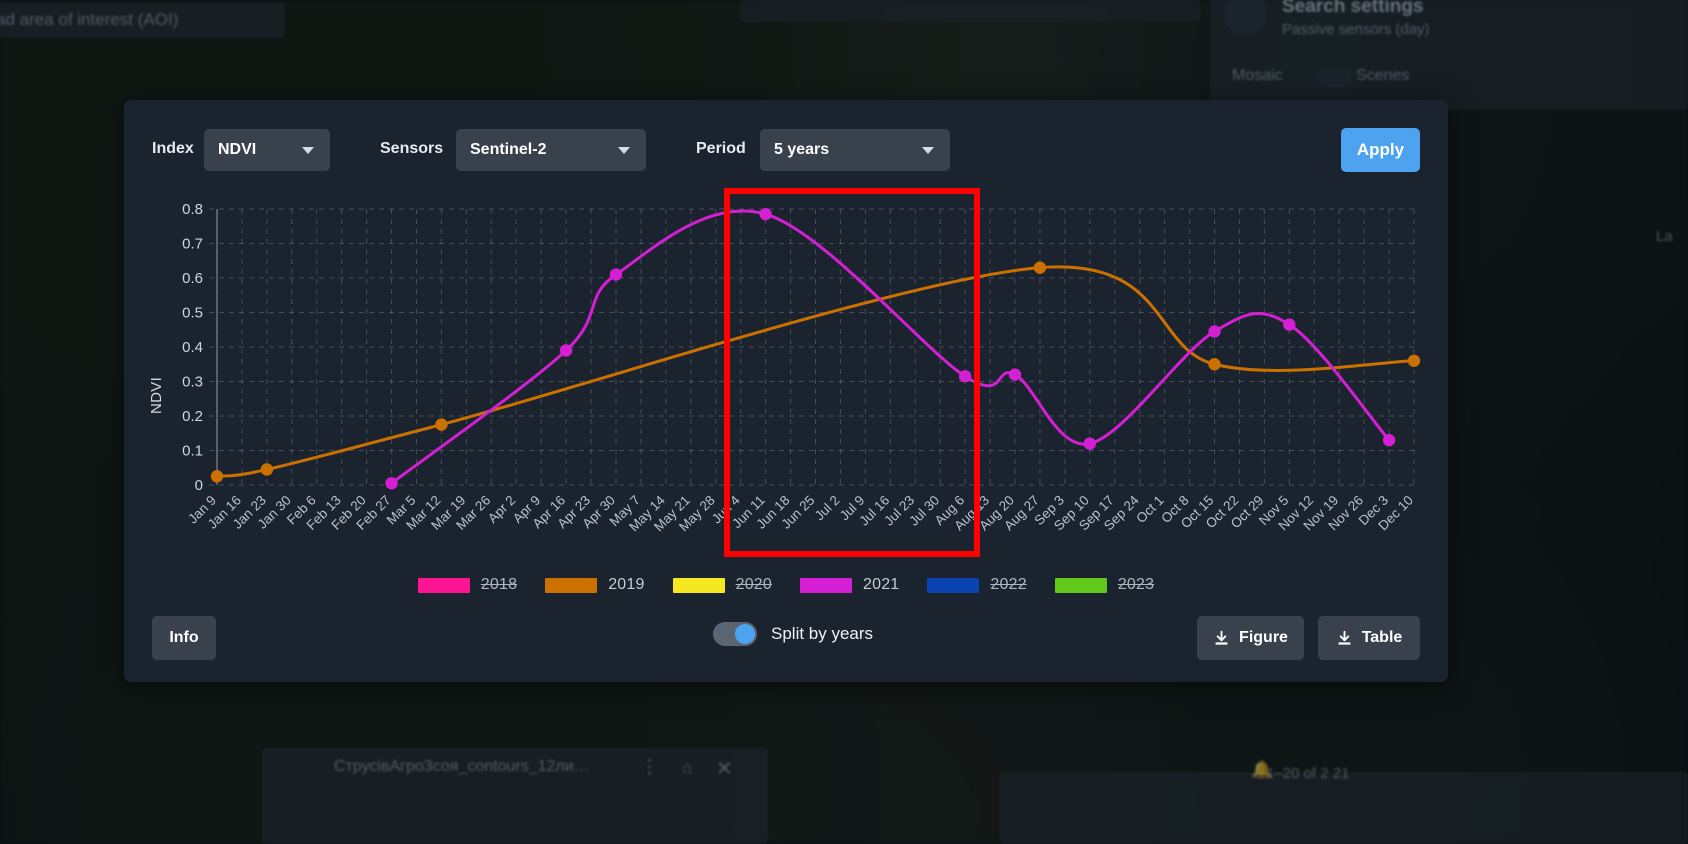 Image resolution: width=1688 pixels, height=844 pixels. What do you see at coordinates (1383, 75) in the screenshot?
I see `scenes-label: Scenes` at bounding box center [1383, 75].